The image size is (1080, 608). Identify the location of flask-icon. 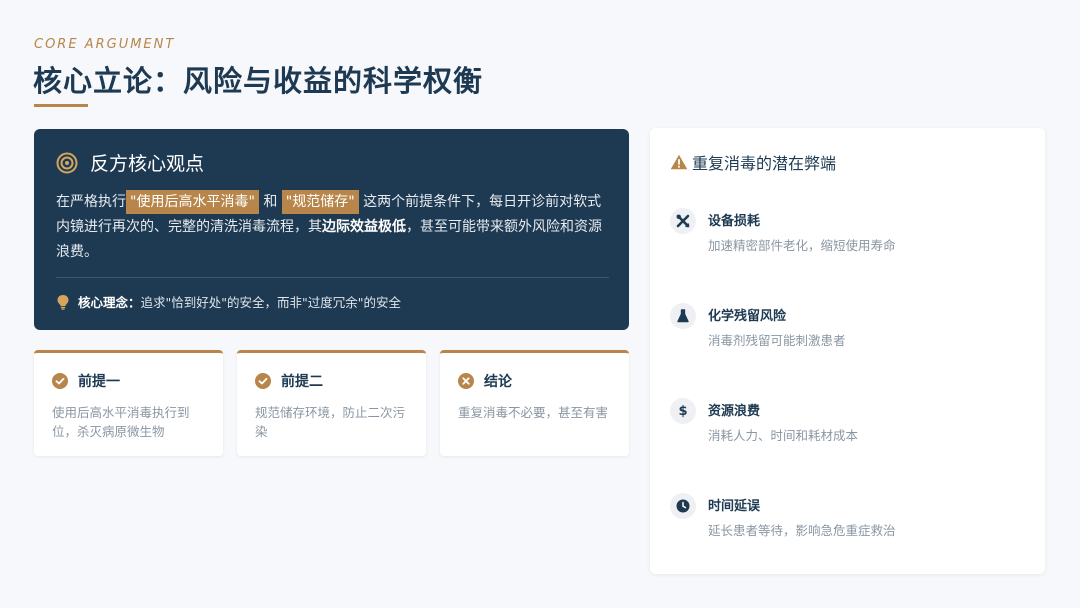
(683, 316).